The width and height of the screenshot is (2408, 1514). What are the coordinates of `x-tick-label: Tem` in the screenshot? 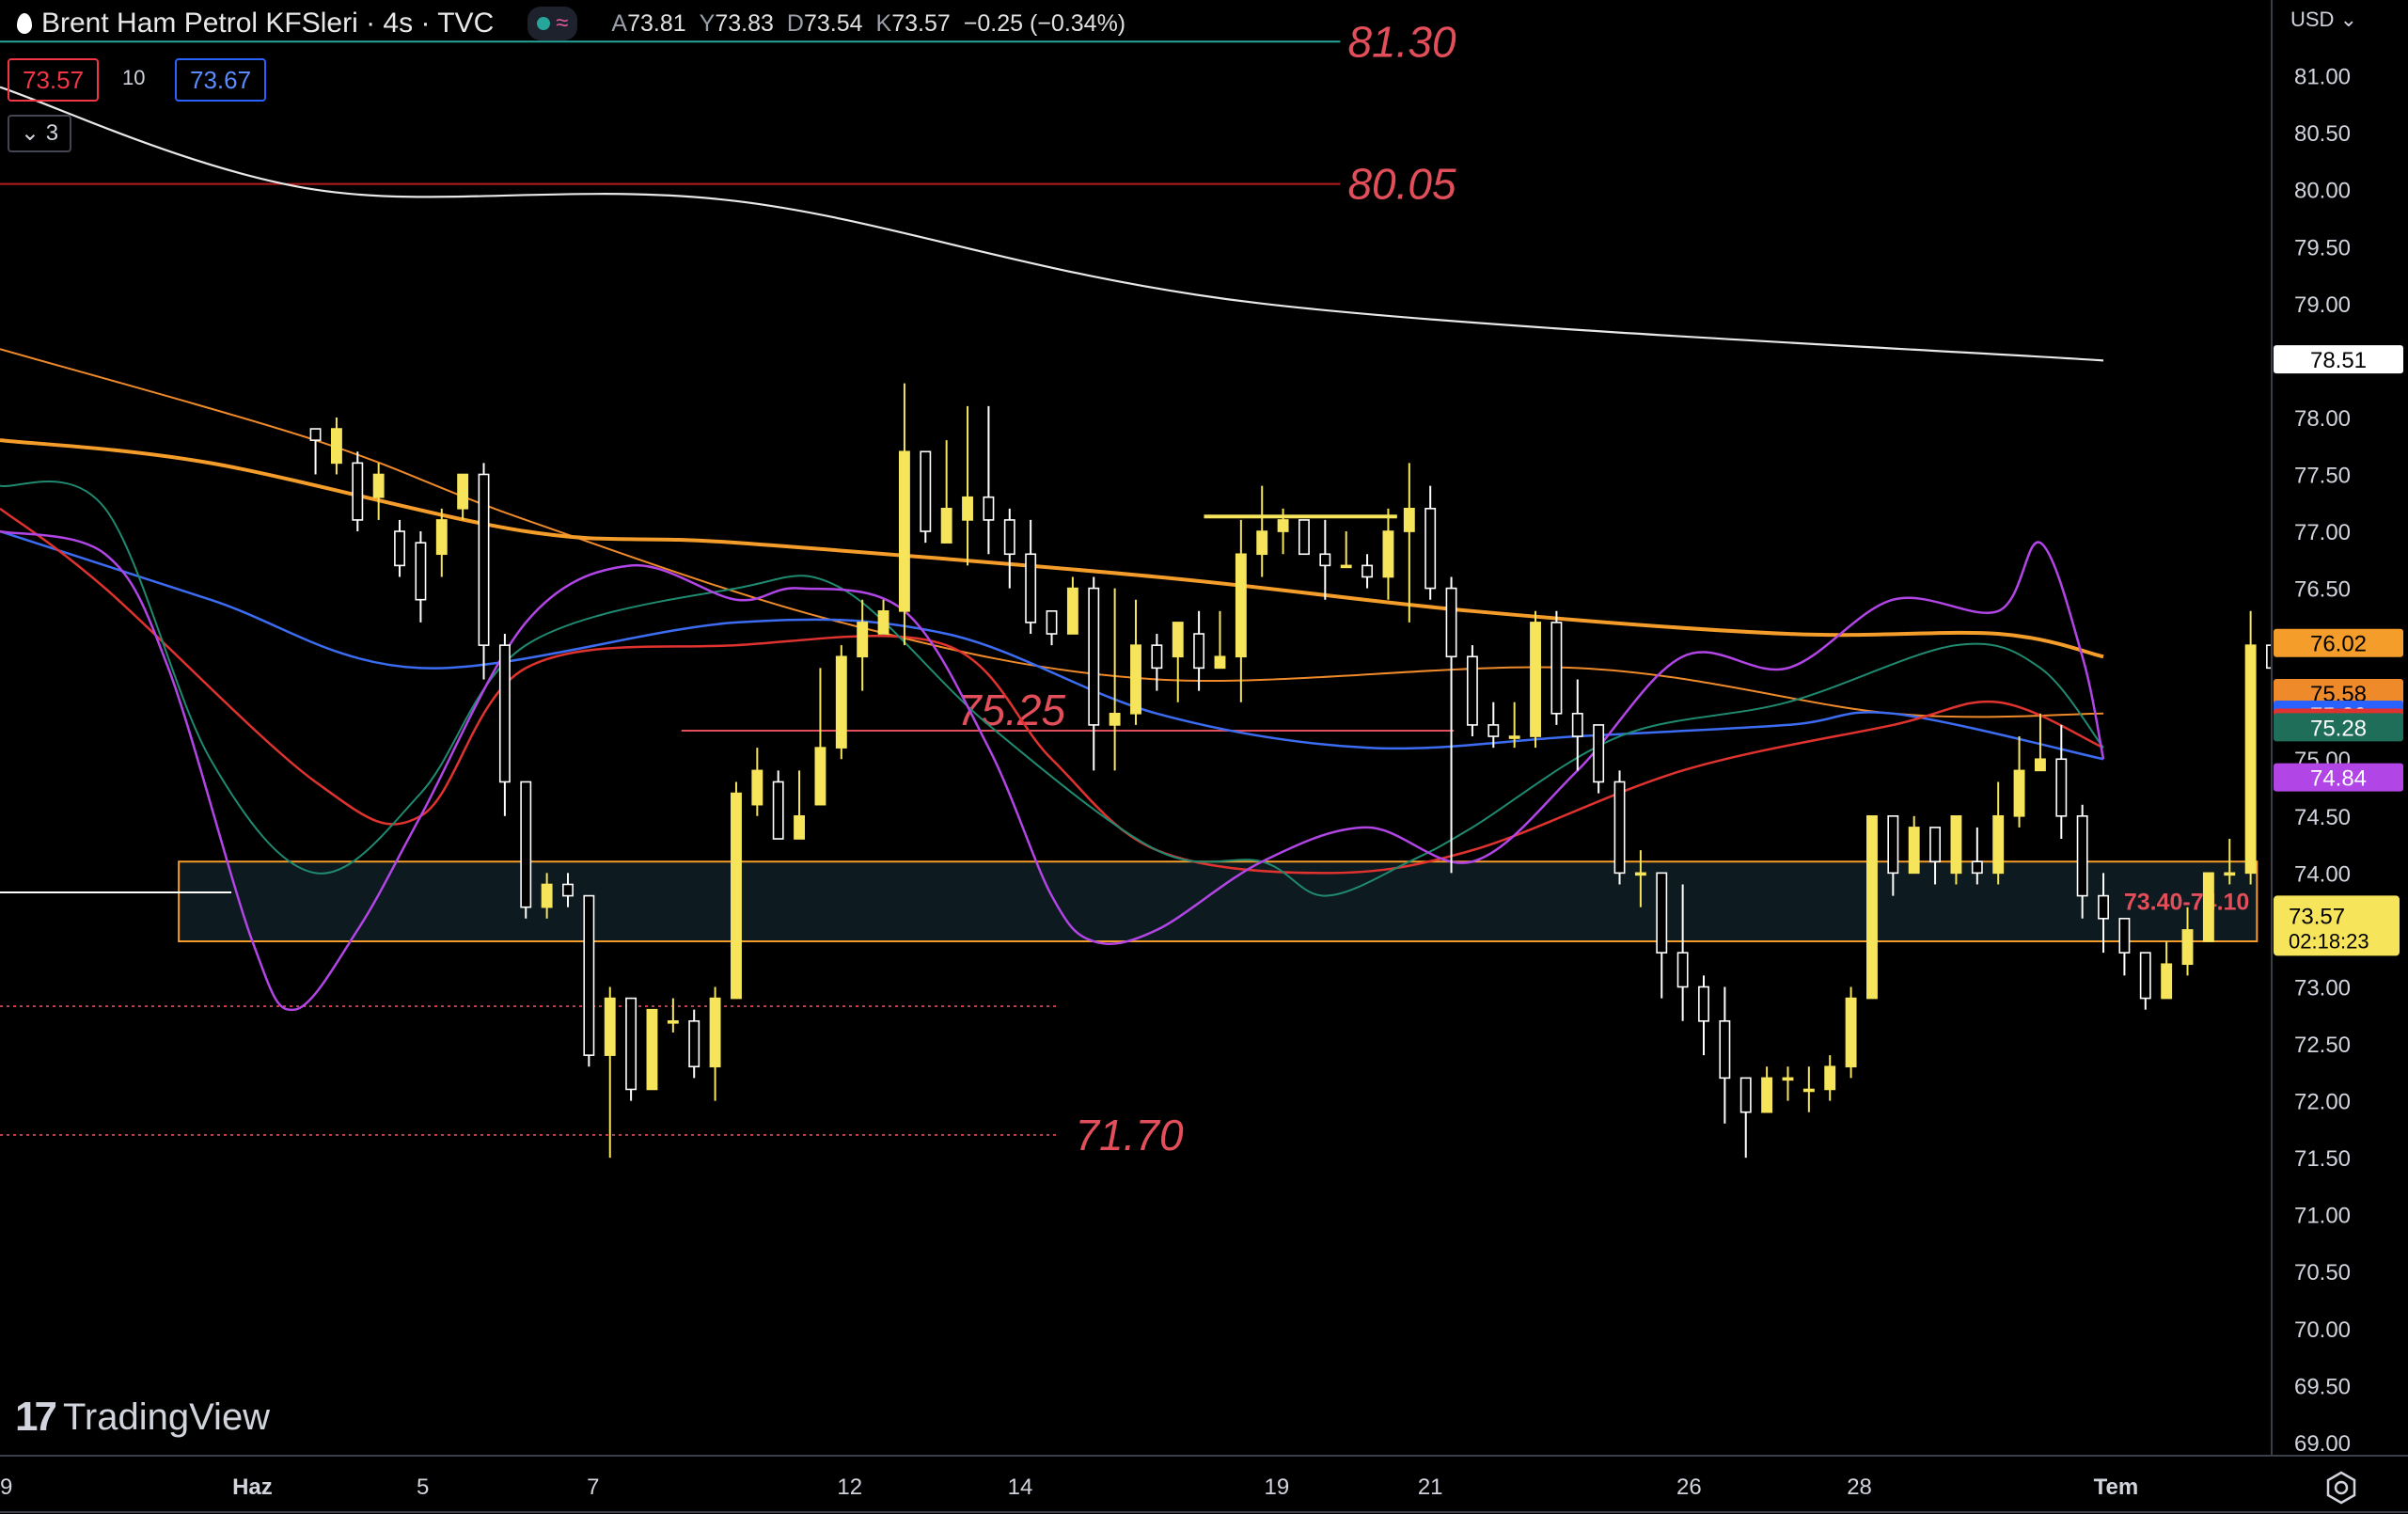 It's located at (2116, 1487).